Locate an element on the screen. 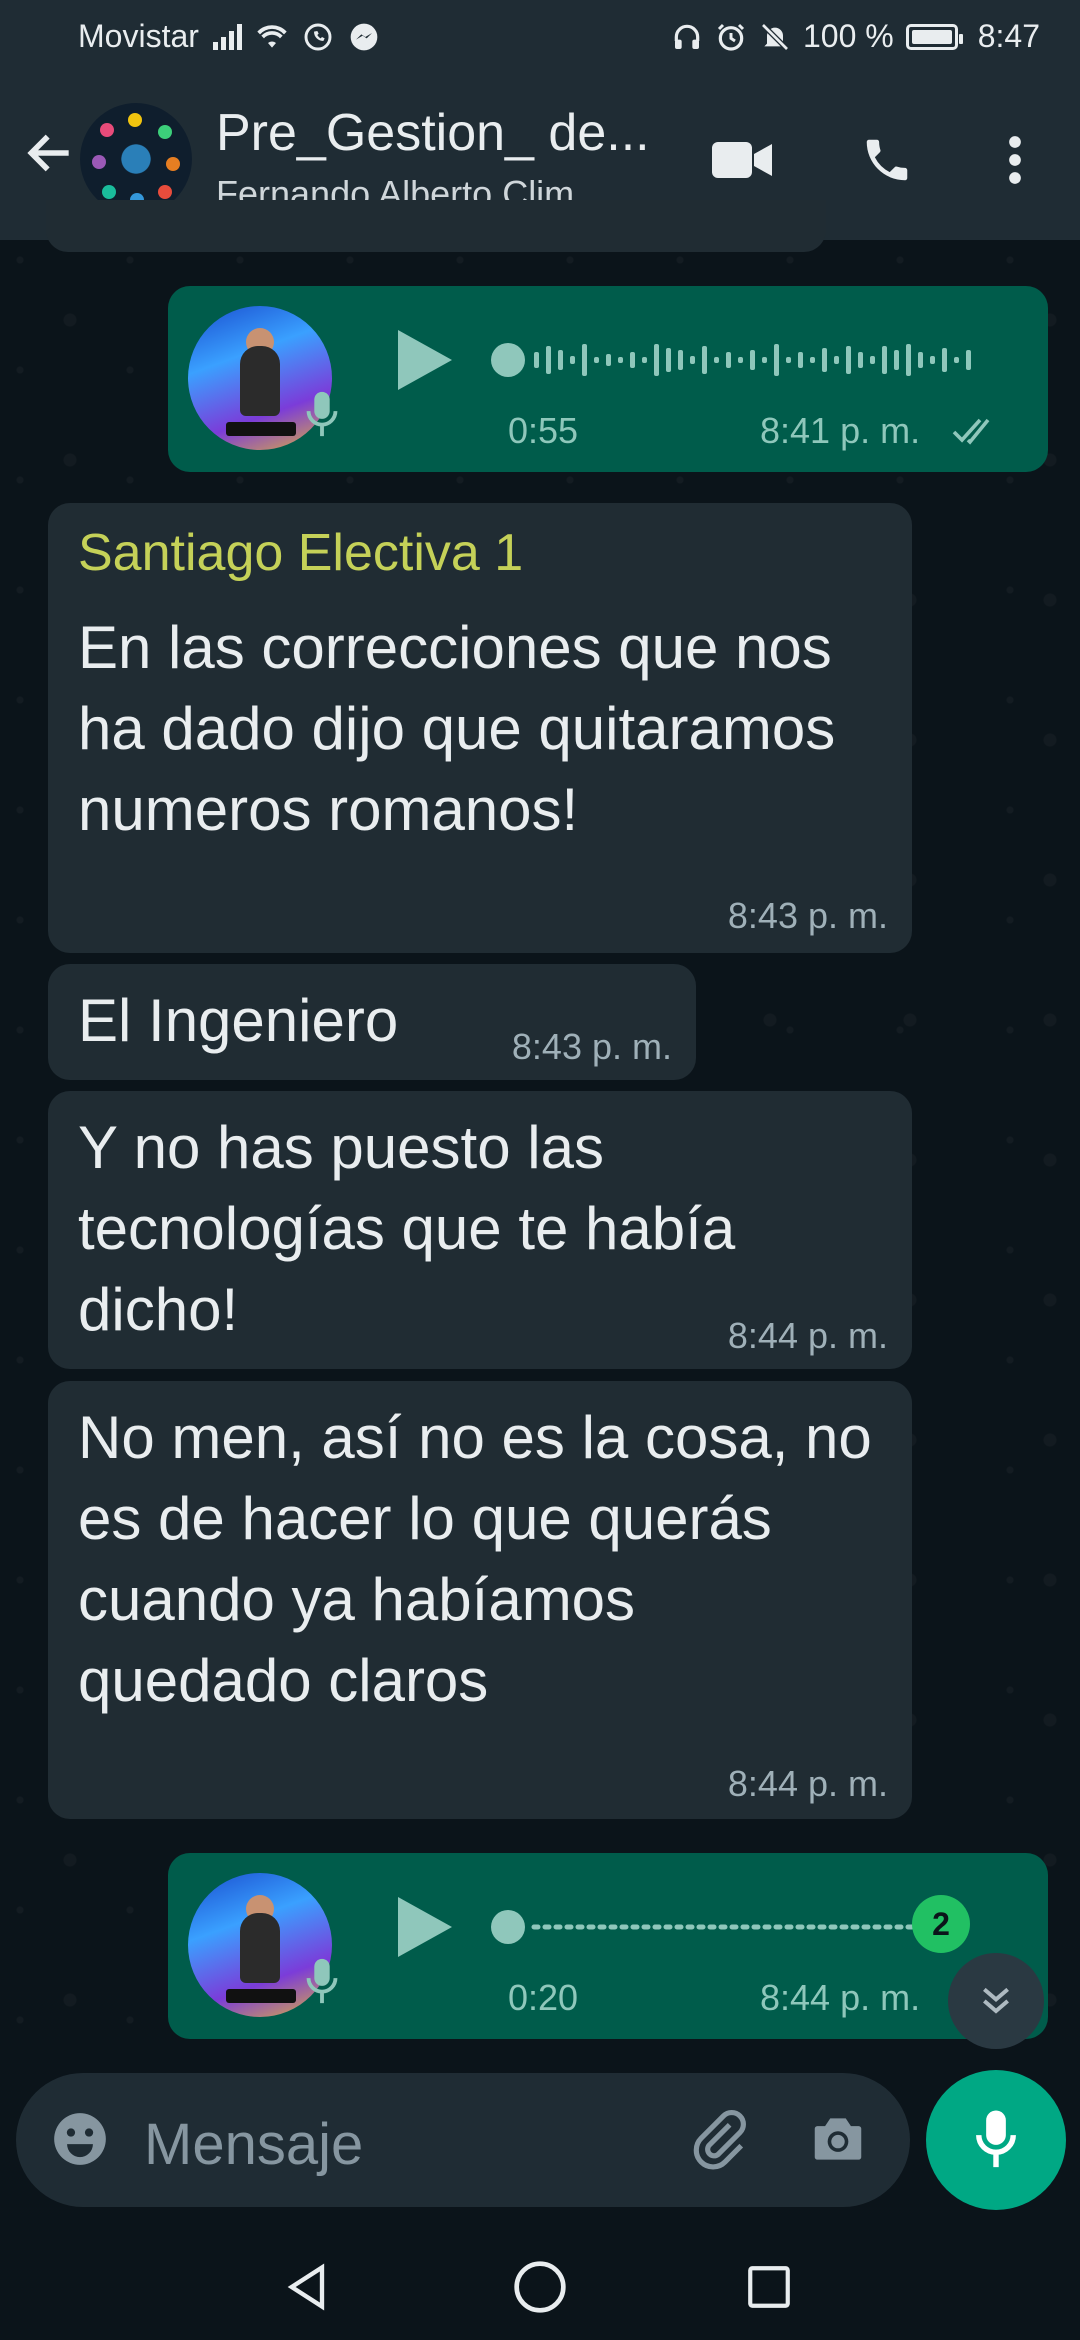  video-call-button is located at coordinates (743, 160).